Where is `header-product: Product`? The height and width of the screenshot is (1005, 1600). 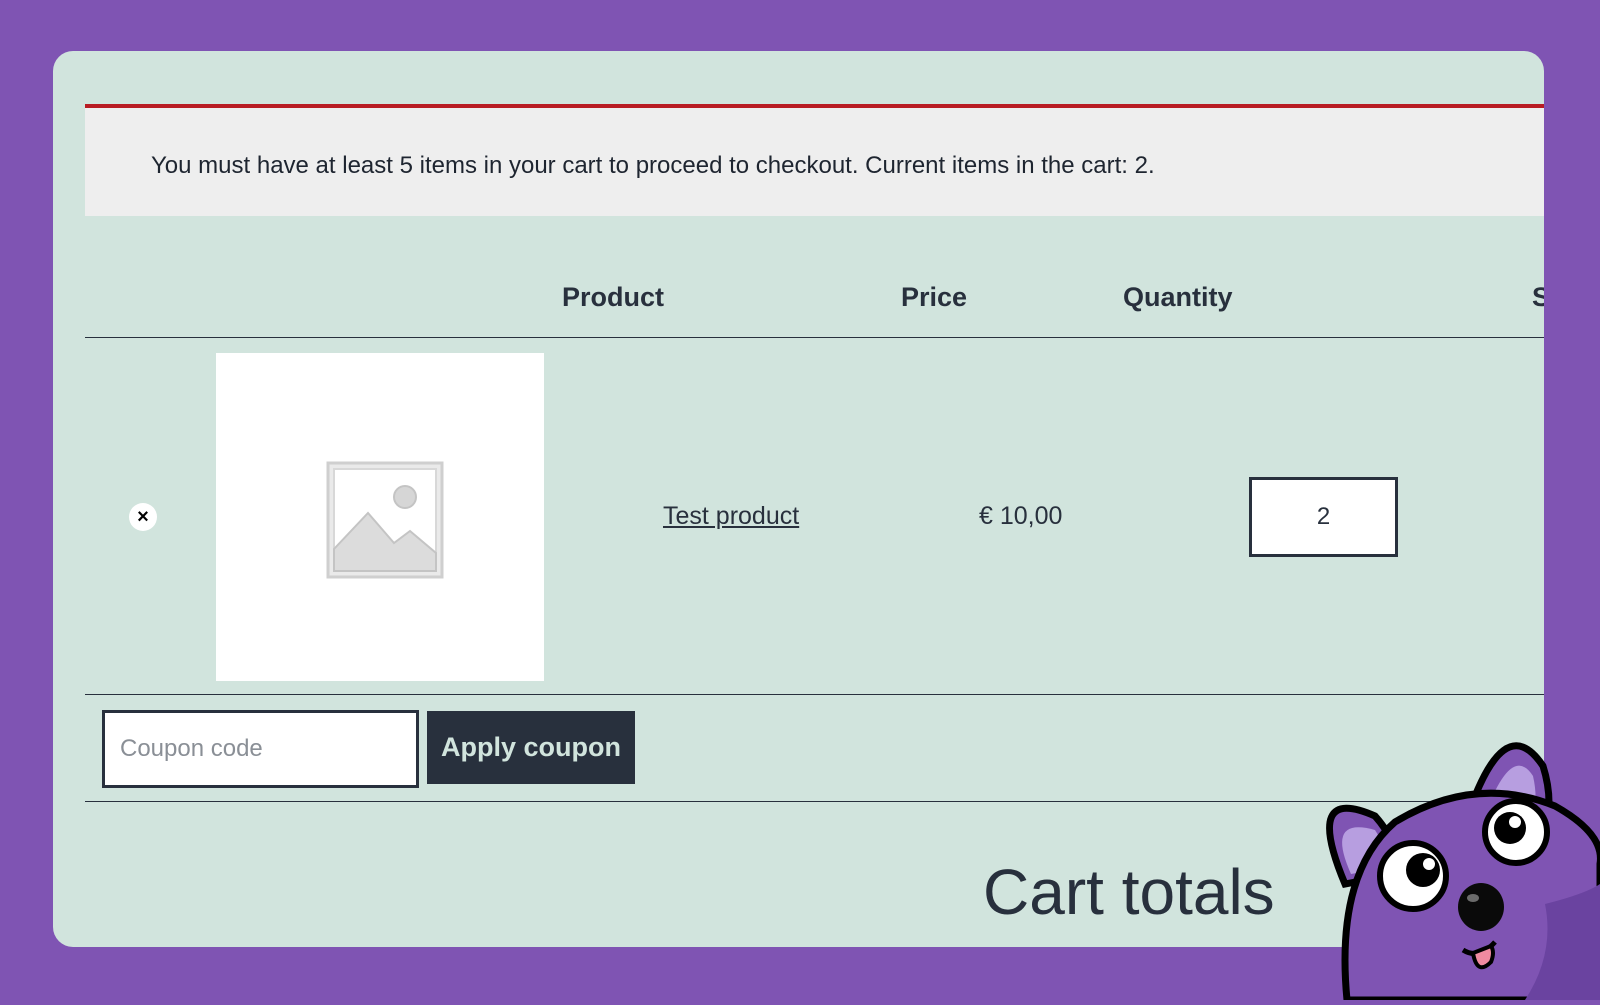 header-product: Product is located at coordinates (613, 297).